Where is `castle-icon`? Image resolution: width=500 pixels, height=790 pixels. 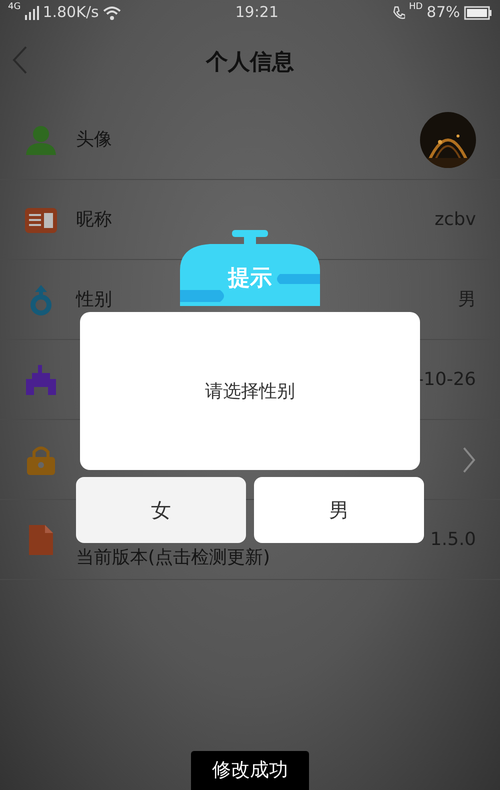 castle-icon is located at coordinates (41, 379).